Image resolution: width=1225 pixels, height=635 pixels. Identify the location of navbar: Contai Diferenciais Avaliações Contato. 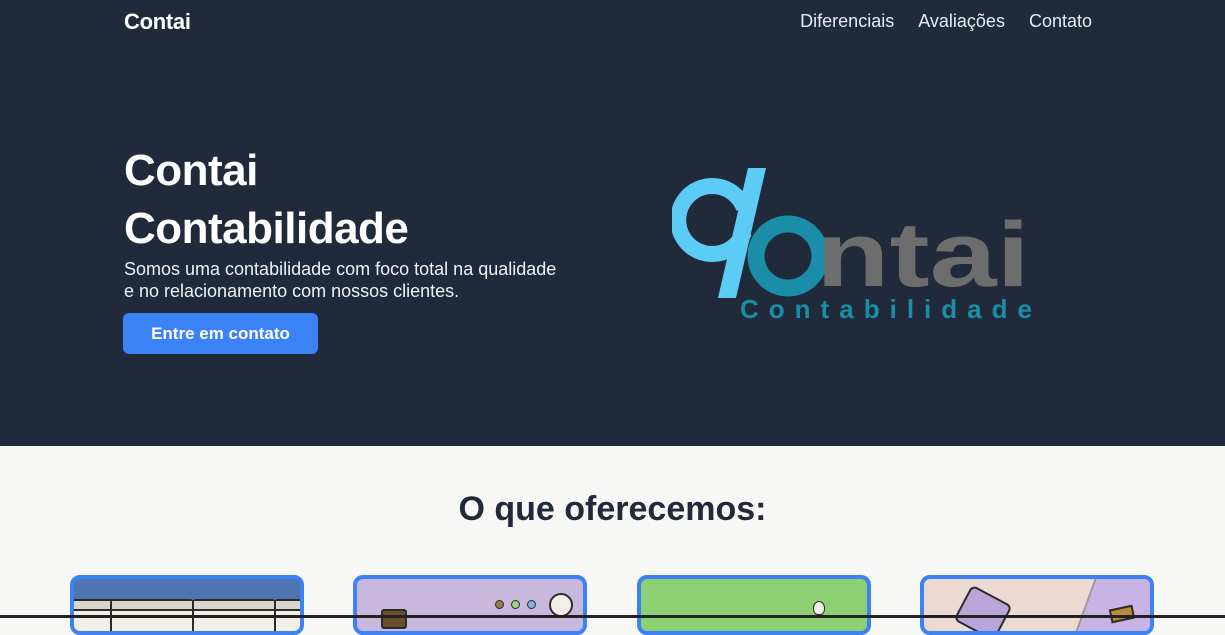
(612, 22).